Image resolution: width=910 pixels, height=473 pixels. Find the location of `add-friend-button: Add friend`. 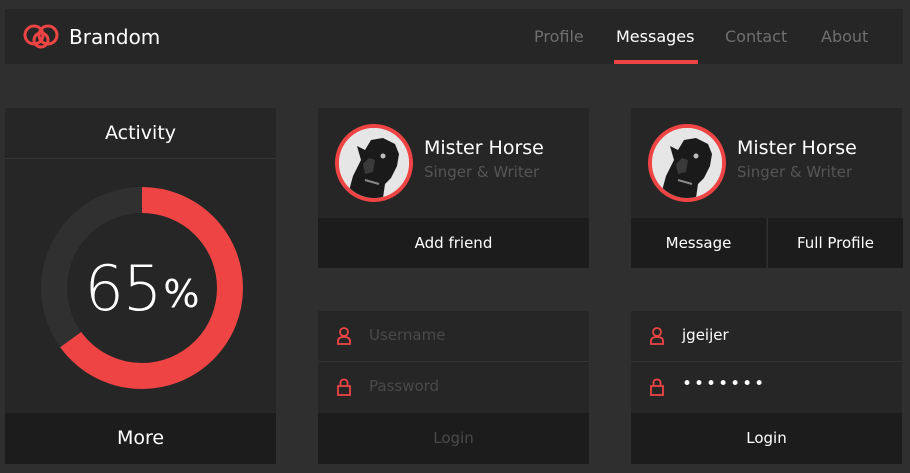

add-friend-button: Add friend is located at coordinates (453, 243).